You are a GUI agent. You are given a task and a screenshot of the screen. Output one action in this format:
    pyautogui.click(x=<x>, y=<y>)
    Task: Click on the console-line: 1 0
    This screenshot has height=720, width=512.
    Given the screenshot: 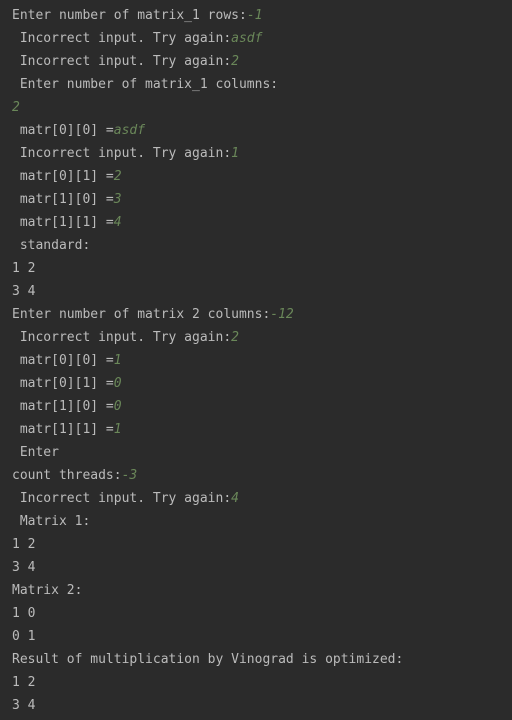 What is the action you would take?
    pyautogui.click(x=256, y=613)
    